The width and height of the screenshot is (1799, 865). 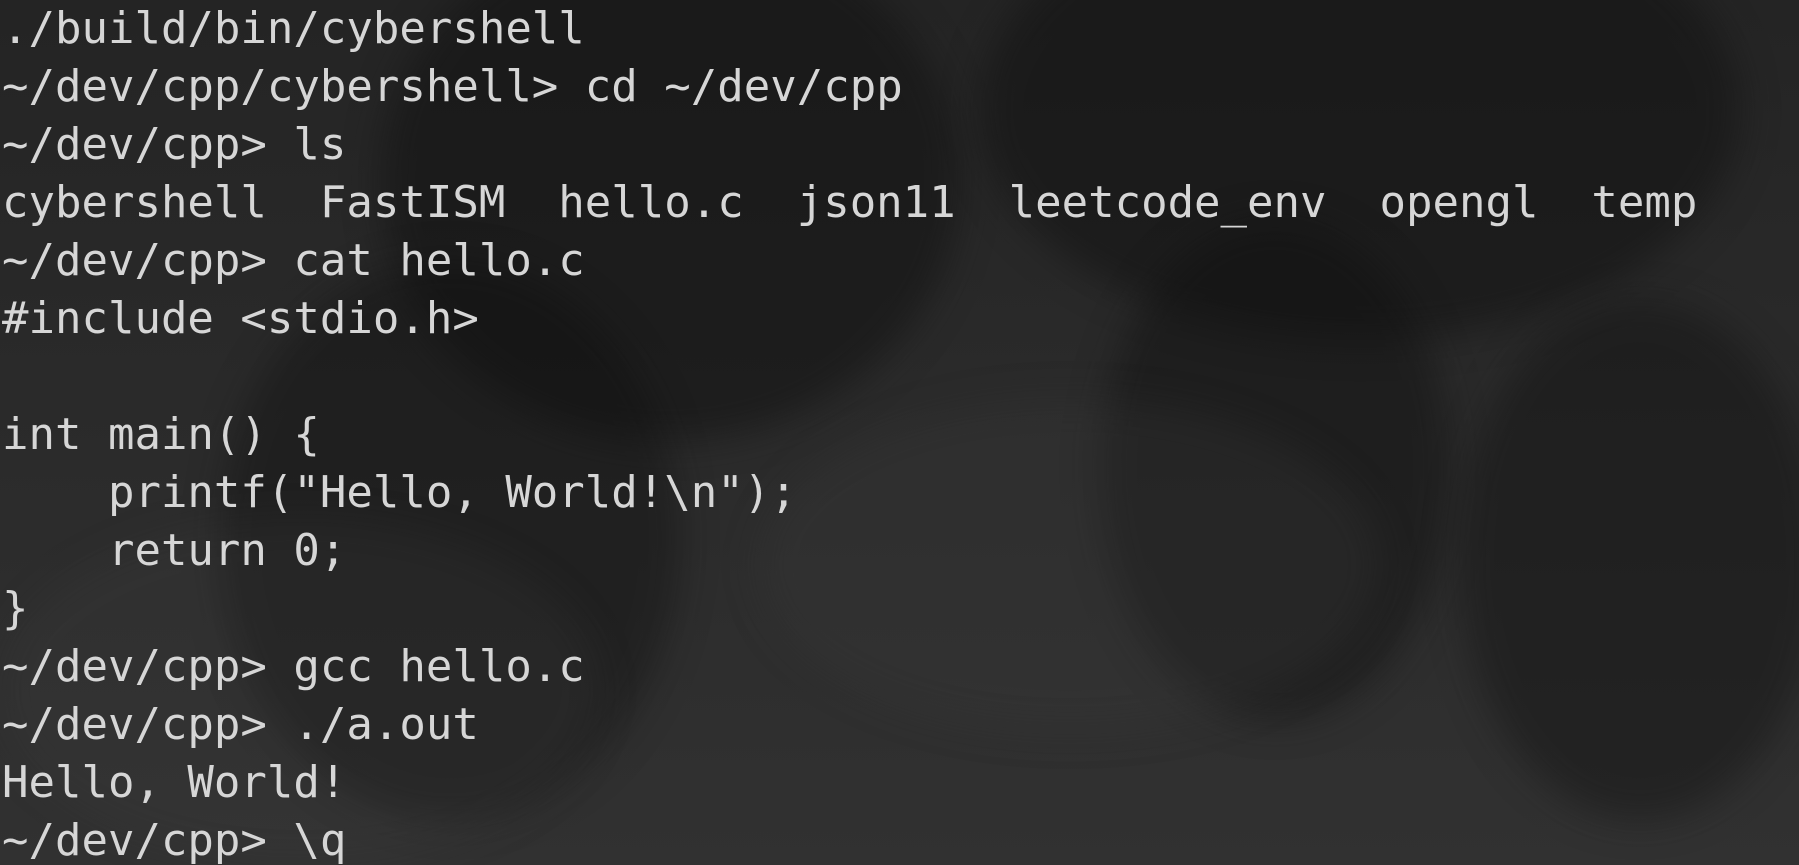 I want to click on terminal-line: return 0;, so click(x=900, y=551).